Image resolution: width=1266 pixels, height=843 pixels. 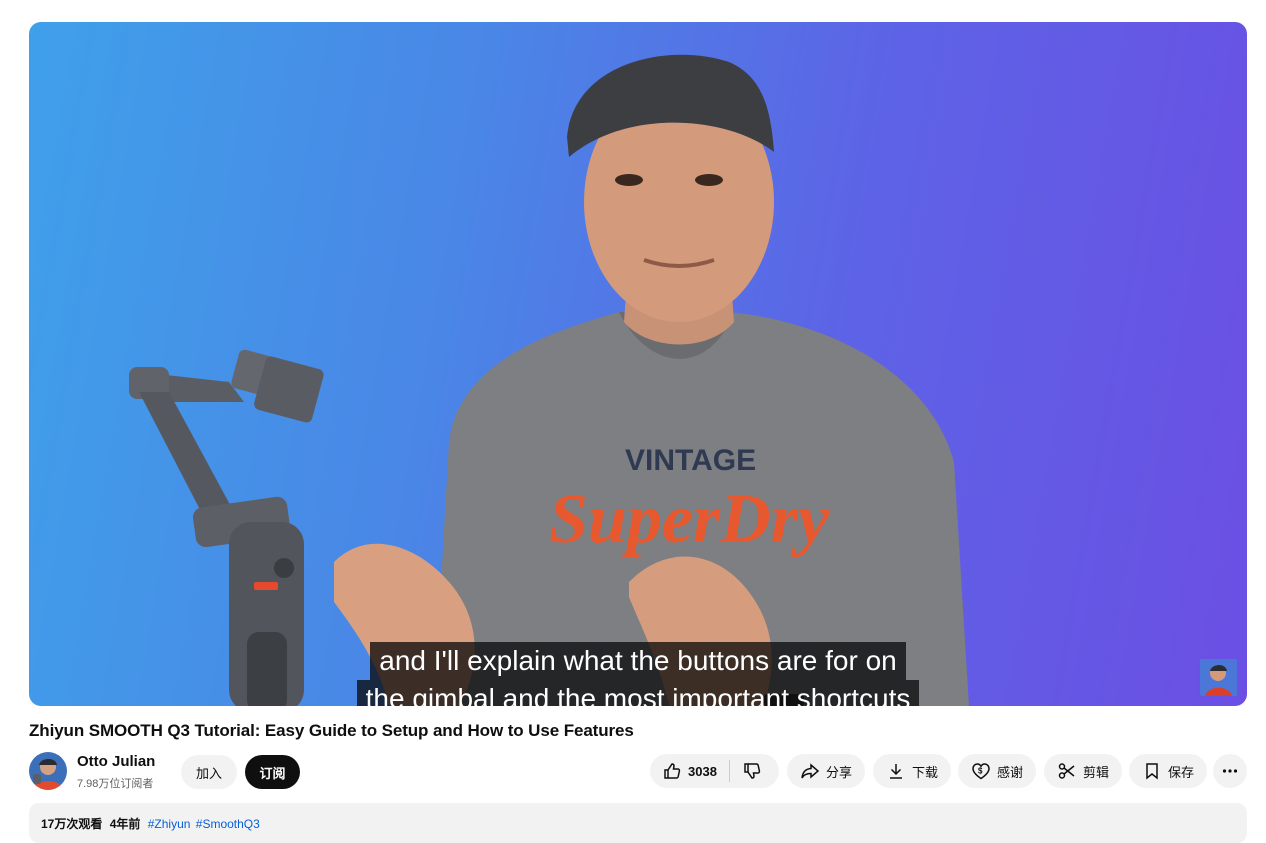 I want to click on like-button: 3038, so click(x=689, y=771).